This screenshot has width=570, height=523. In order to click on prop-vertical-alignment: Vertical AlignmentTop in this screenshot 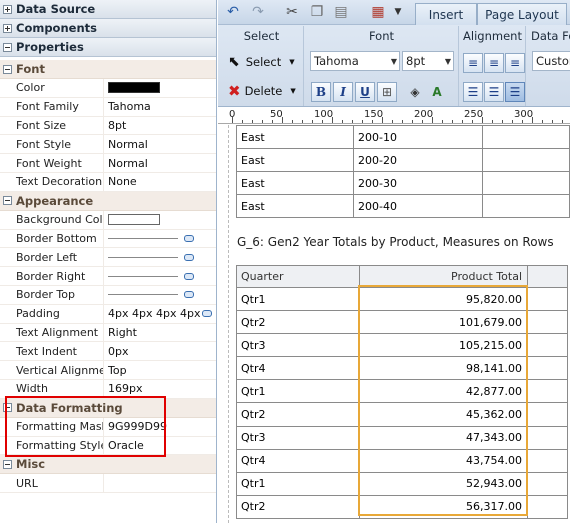, I will do `click(108, 370)`.